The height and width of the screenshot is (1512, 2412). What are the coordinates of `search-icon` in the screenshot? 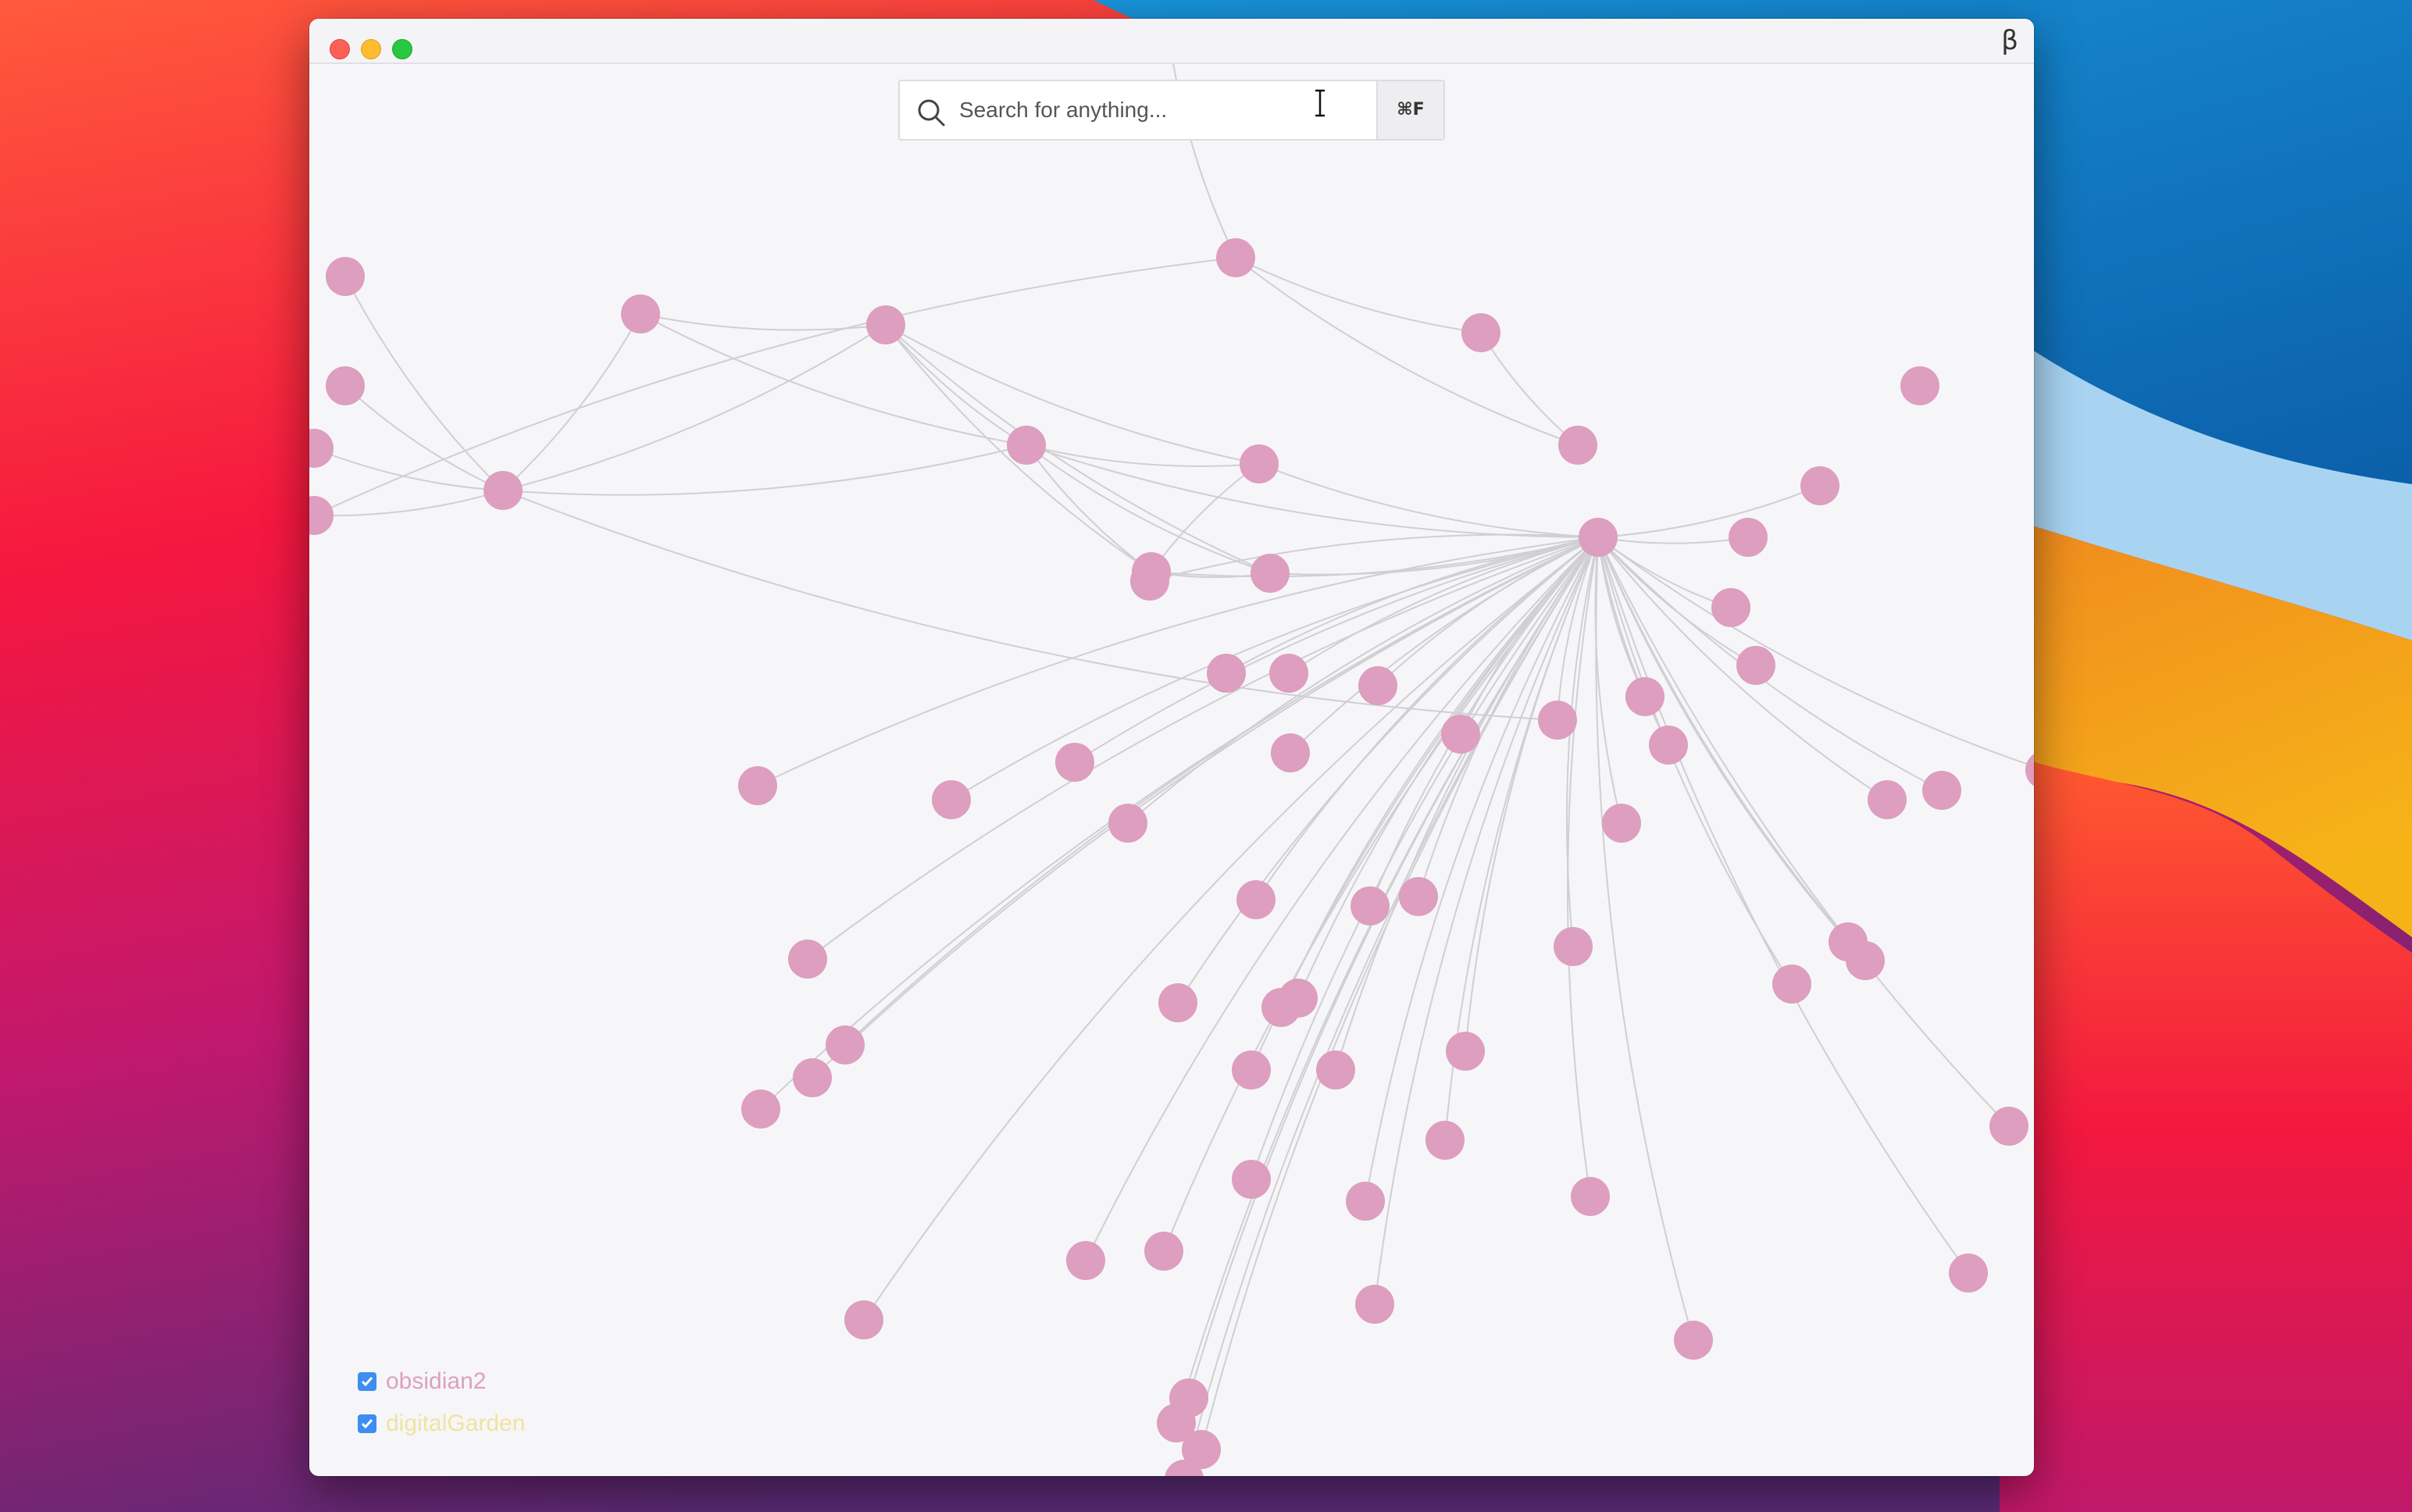 It's located at (931, 113).